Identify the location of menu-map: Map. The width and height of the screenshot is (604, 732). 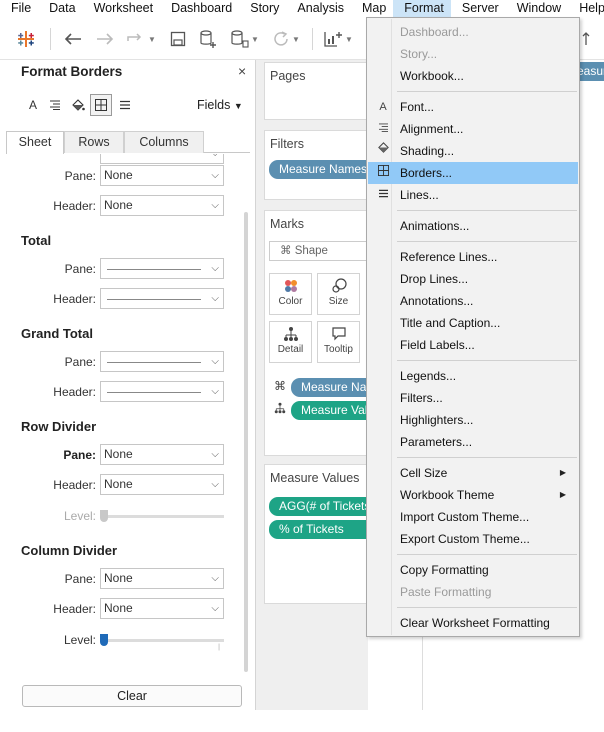
(372, 8).